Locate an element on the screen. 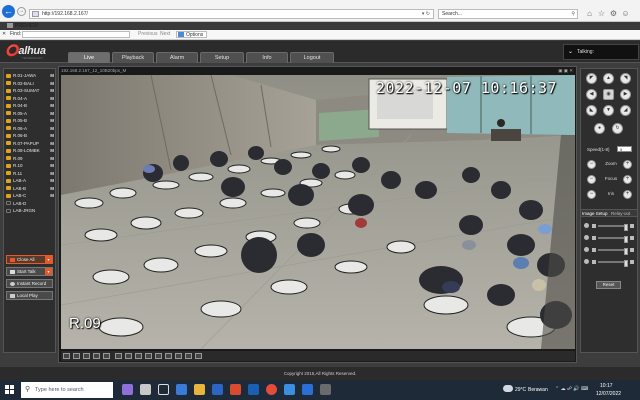 The width and height of the screenshot is (640, 400). chevron-down-icon: ⌄ is located at coordinates (570, 52).